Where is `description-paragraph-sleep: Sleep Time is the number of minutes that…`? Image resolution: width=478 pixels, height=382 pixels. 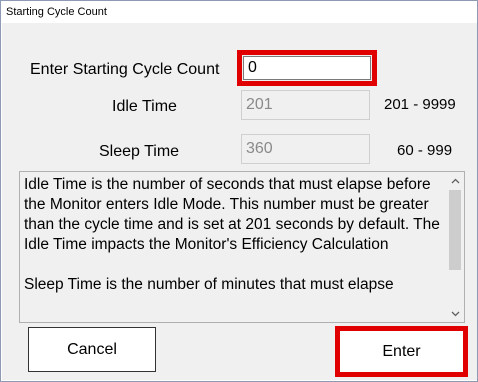
description-paragraph-sleep: Sleep Time is the number of minutes that… is located at coordinates (209, 284).